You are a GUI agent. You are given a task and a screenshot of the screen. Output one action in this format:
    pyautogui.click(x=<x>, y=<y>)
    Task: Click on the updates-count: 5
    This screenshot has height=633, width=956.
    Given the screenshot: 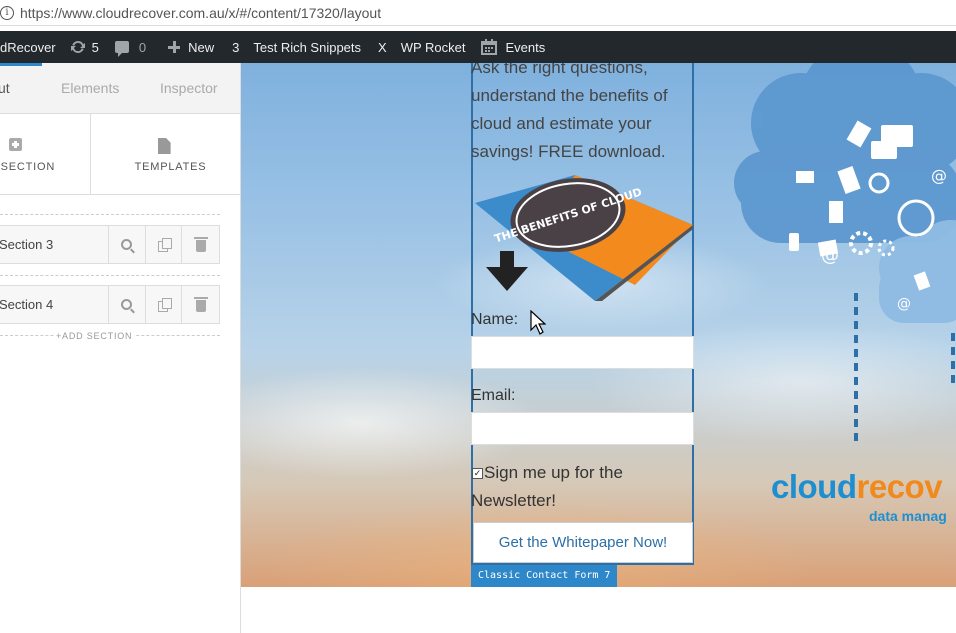 What is the action you would take?
    pyautogui.click(x=95, y=47)
    